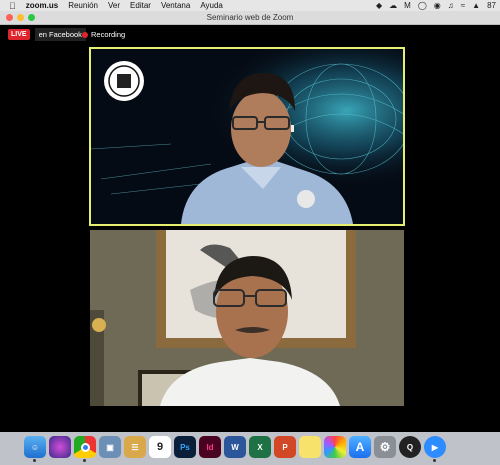 The image size is (500, 465). I want to click on photos-icon, so click(335, 447).